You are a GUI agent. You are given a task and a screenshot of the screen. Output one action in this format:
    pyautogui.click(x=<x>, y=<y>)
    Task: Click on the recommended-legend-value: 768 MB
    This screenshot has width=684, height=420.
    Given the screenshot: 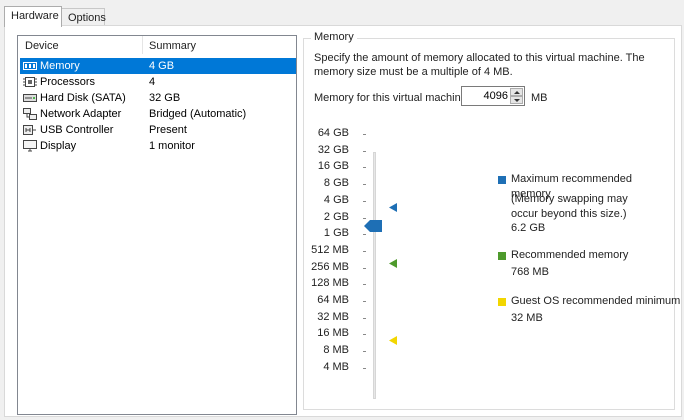 What is the action you would take?
    pyautogui.click(x=530, y=272)
    